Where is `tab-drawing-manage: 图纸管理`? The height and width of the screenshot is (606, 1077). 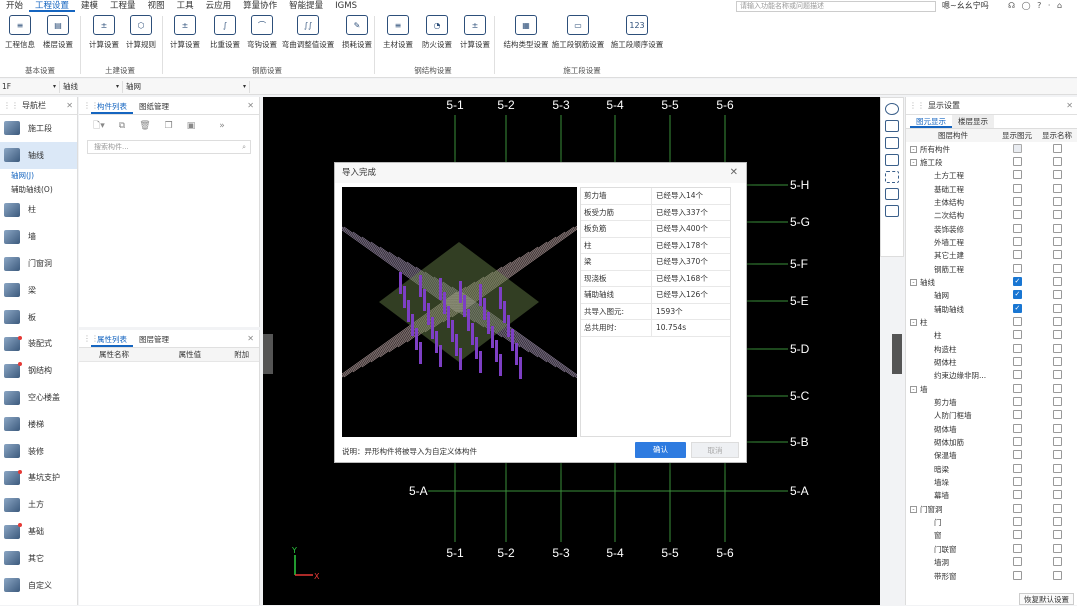
tab-drawing-manage: 图纸管理 is located at coordinates (154, 106).